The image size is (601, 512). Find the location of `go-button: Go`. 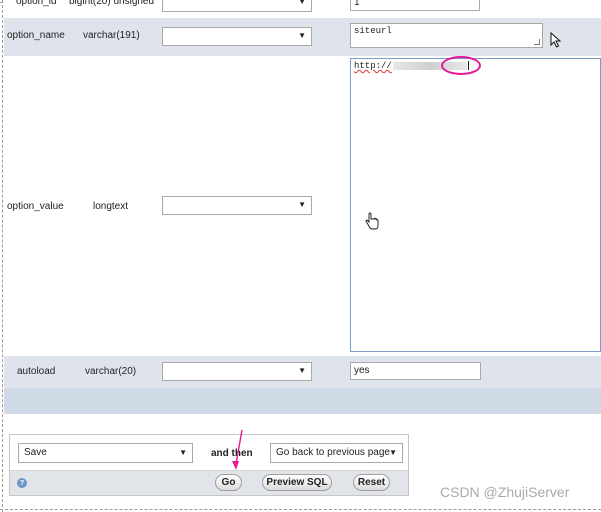

go-button: Go is located at coordinates (228, 482).